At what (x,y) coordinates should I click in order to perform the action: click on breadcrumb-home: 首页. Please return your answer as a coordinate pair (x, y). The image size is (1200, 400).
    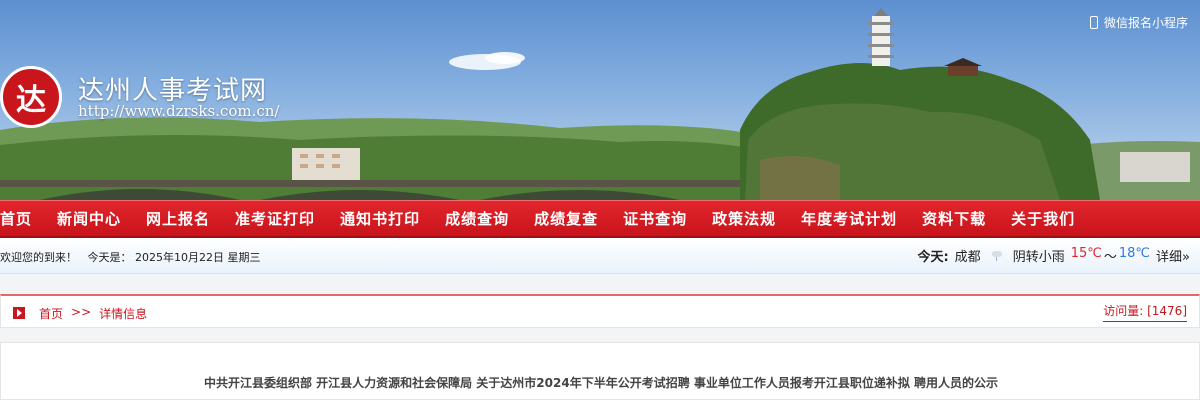
    Looking at the image, I should click on (51, 313).